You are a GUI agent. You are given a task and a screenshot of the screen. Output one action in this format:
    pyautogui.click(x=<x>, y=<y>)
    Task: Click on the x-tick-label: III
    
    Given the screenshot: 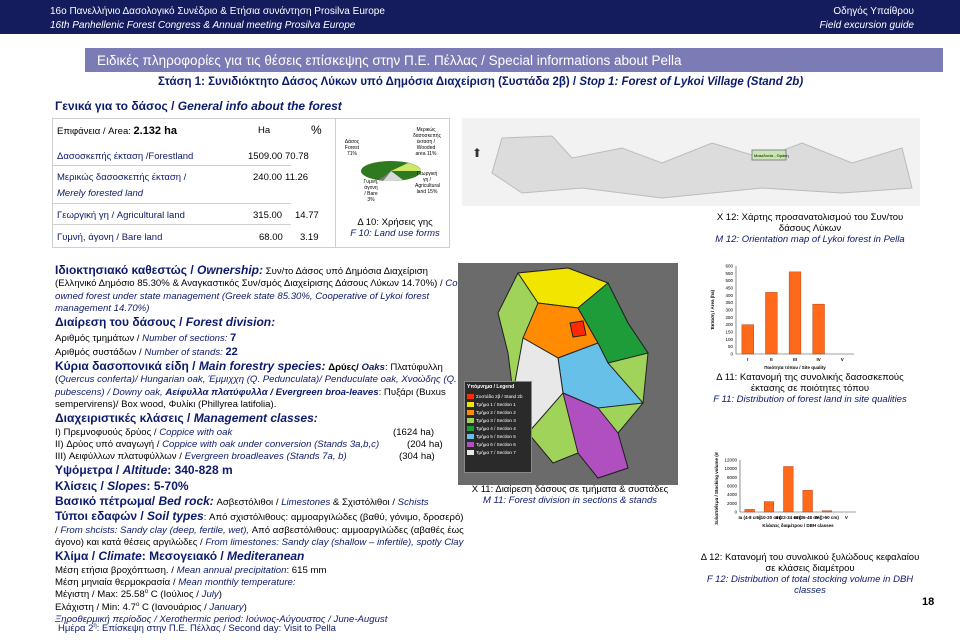 What is the action you would take?
    pyautogui.click(x=795, y=359)
    